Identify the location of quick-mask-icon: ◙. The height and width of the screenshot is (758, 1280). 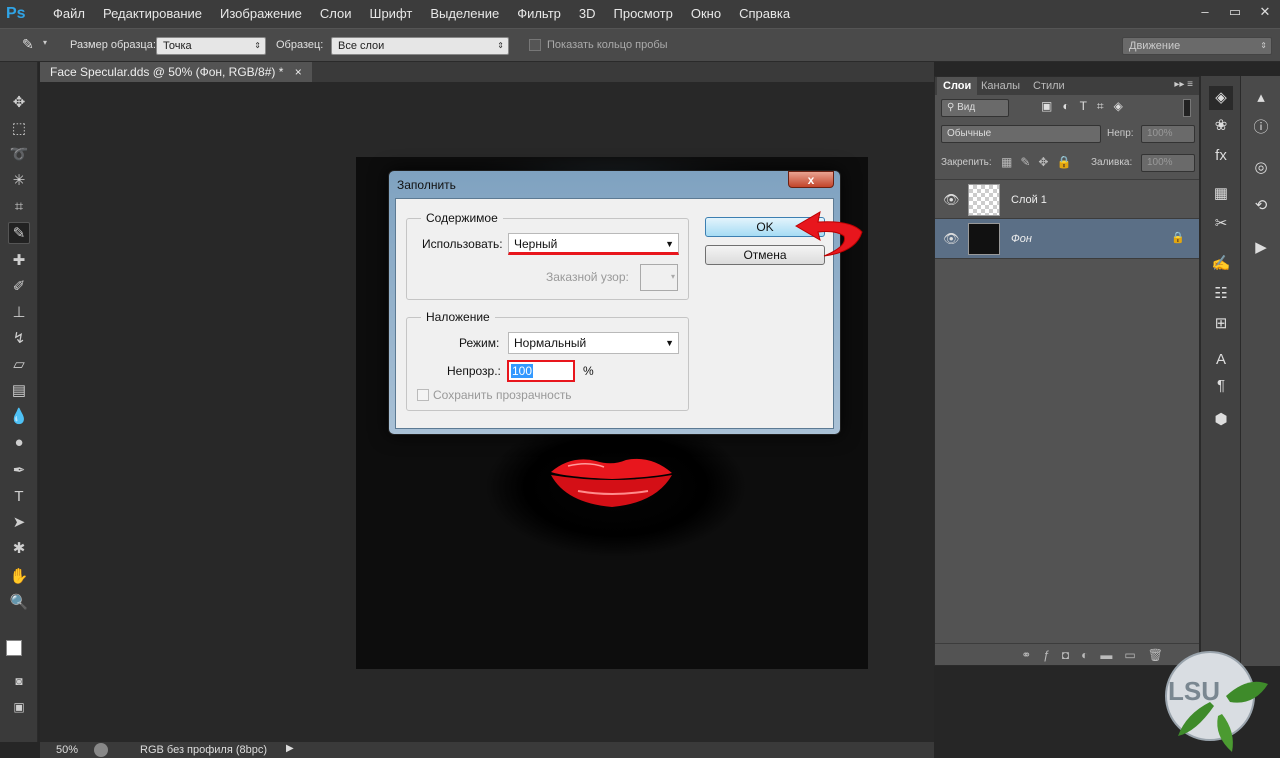
(19, 681).